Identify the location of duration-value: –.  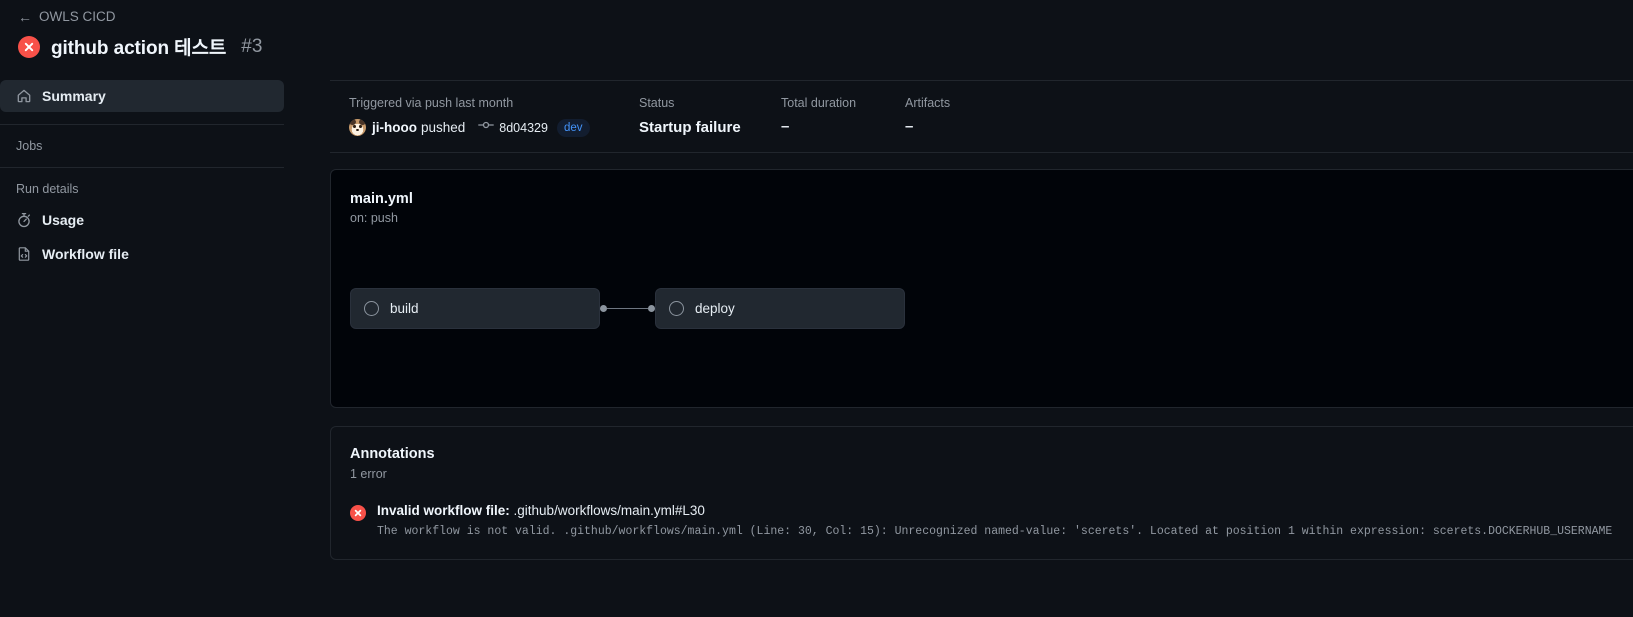
(785, 126).